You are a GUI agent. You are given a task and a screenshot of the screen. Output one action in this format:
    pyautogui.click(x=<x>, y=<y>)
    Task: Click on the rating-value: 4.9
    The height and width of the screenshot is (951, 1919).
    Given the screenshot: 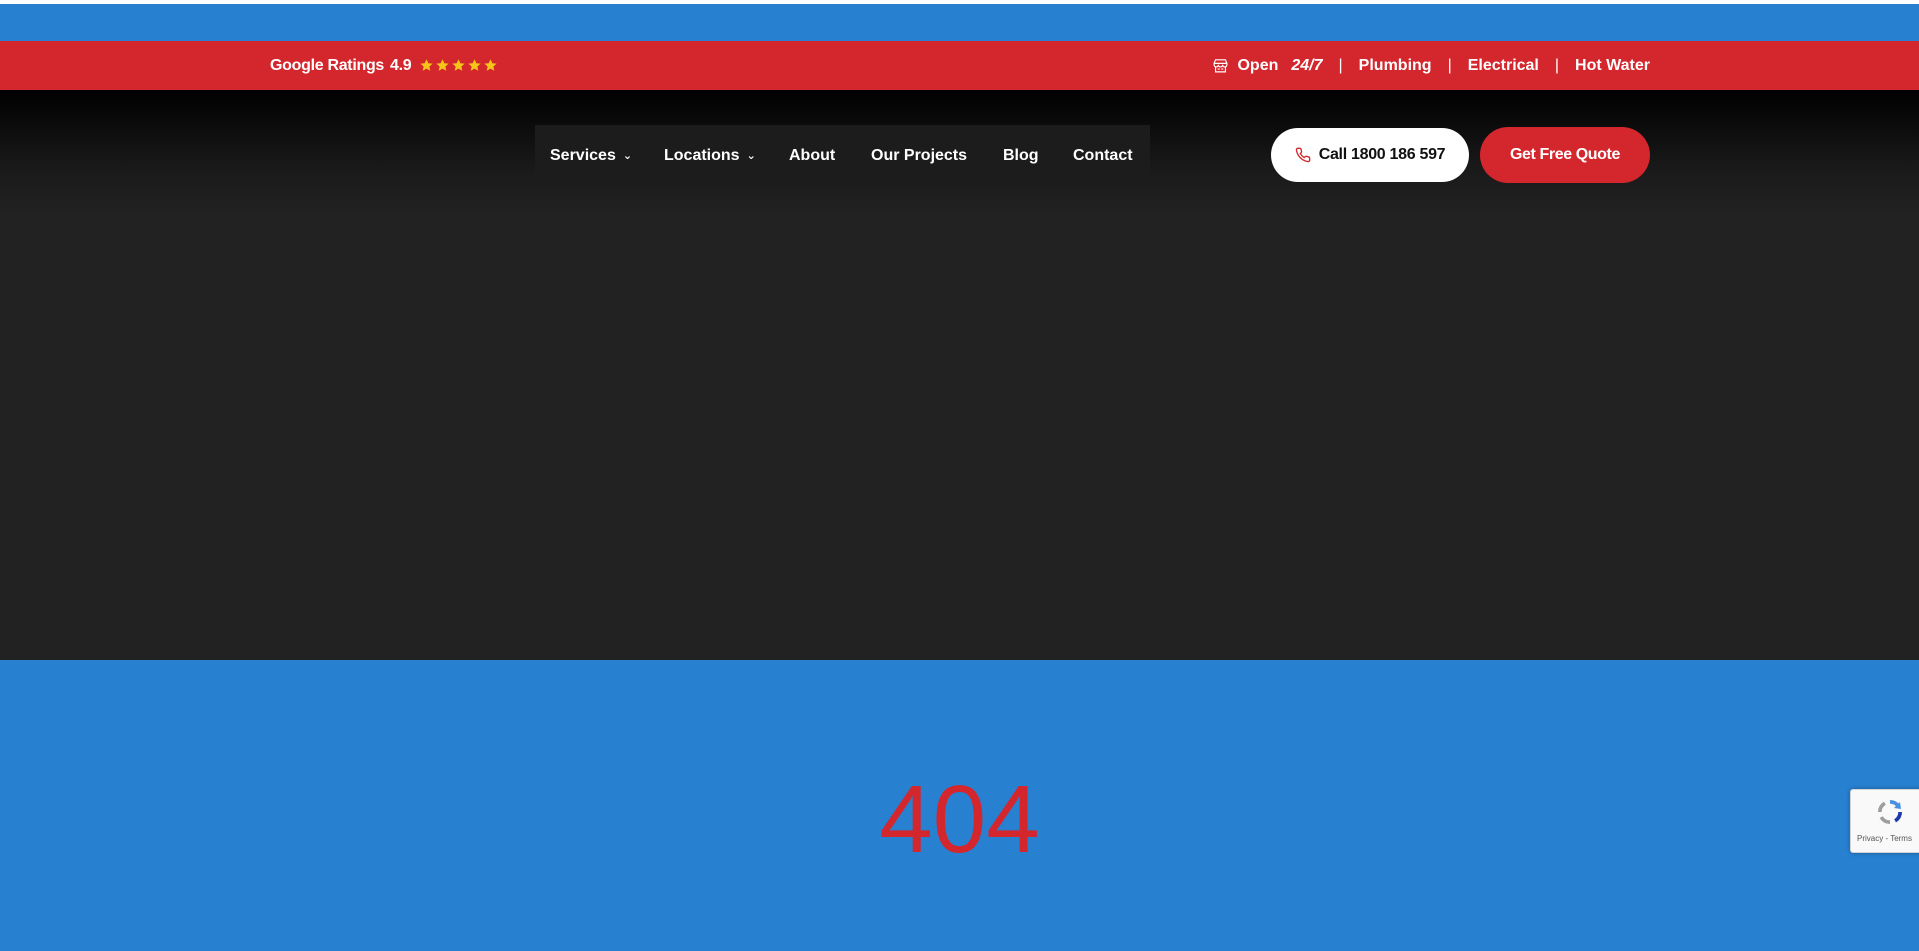 What is the action you would take?
    pyautogui.click(x=401, y=65)
    